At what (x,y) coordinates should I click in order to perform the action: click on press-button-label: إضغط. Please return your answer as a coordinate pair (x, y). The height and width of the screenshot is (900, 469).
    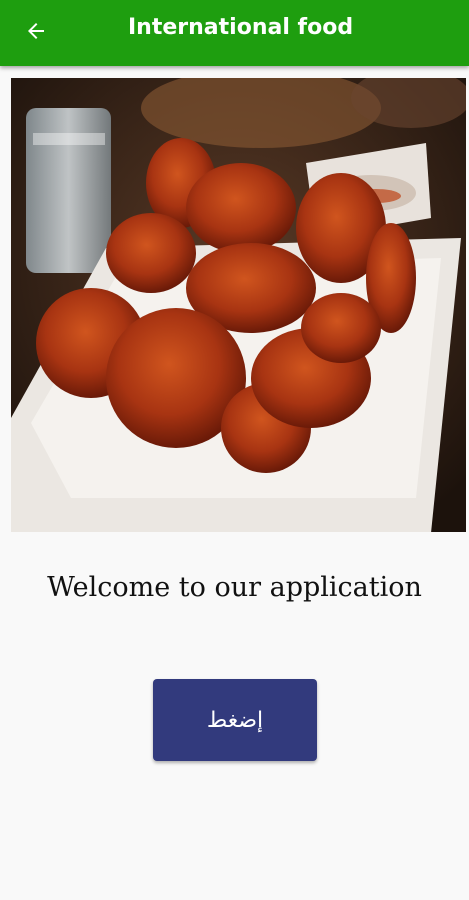
    Looking at the image, I should click on (235, 720).